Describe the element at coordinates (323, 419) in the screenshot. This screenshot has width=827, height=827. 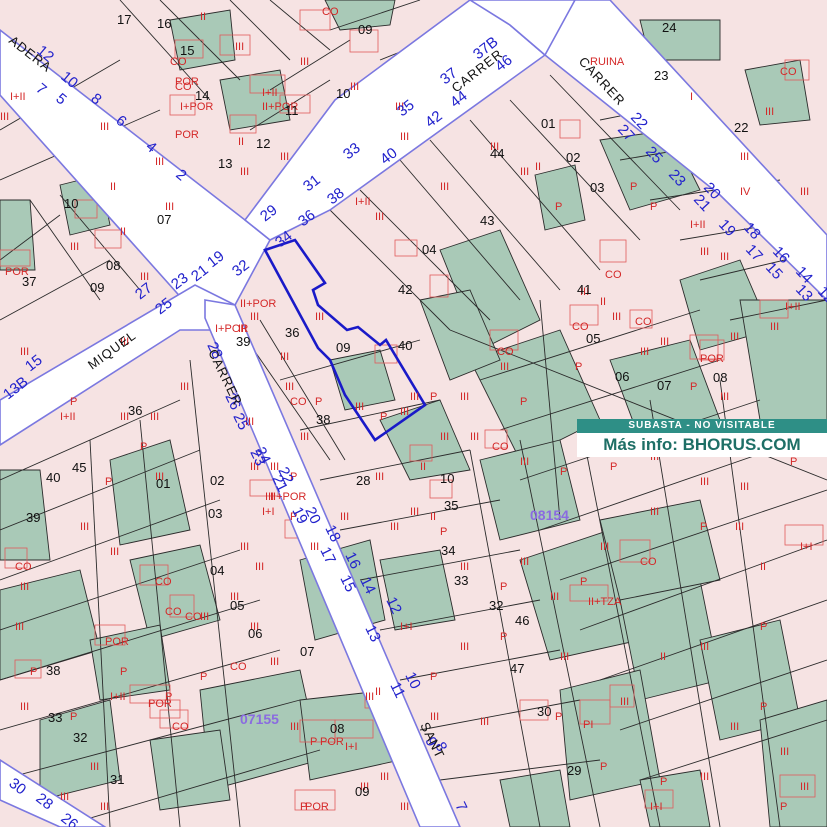
I see `plot-number: 38` at that location.